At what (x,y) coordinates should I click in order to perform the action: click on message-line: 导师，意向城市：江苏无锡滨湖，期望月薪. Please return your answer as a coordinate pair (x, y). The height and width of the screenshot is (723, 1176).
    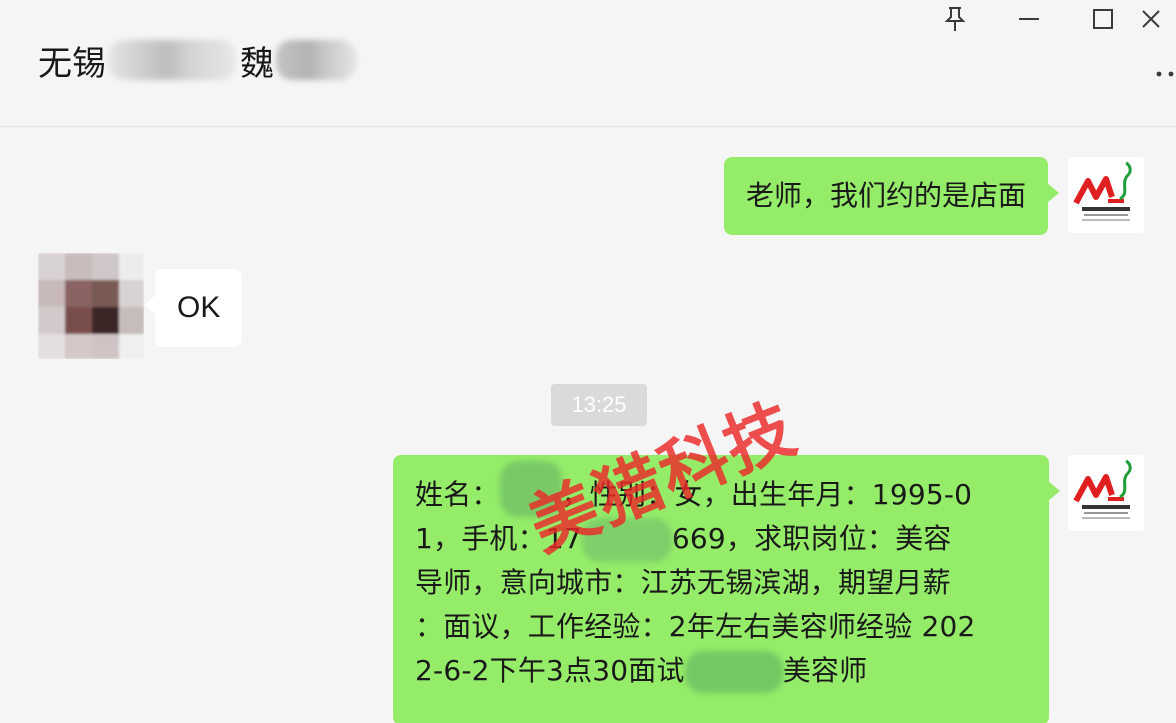
    Looking at the image, I should click on (721, 583).